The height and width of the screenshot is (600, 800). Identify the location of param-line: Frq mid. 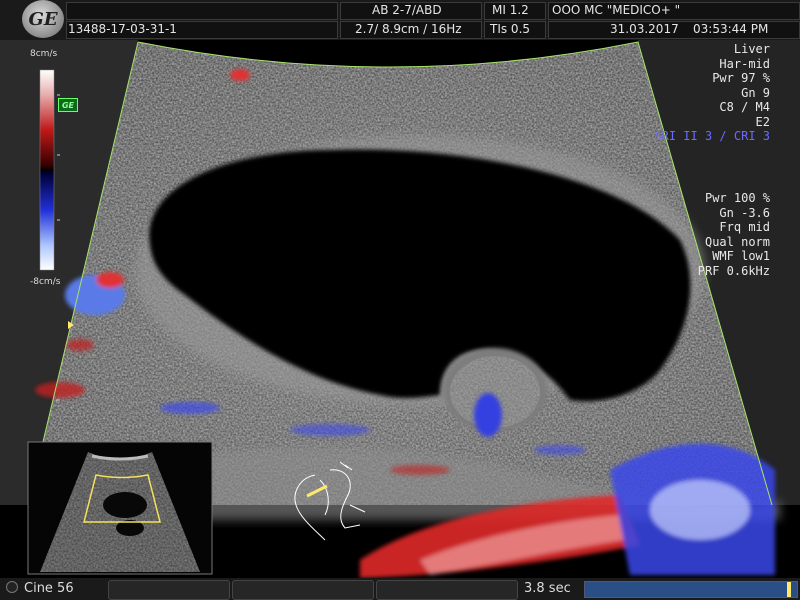
(744, 227).